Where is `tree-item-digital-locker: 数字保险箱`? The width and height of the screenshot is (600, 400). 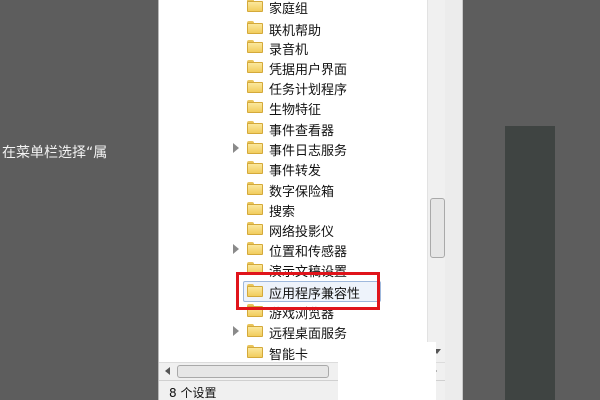
tree-item-digital-locker: 数字保险箱 is located at coordinates (293, 190).